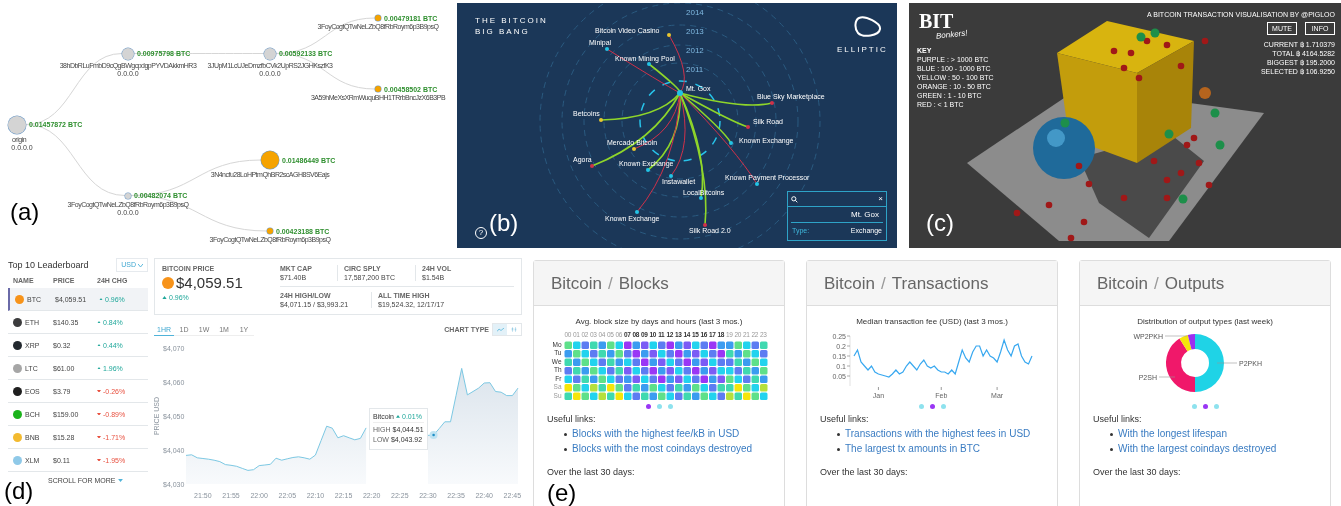 This screenshot has height=506, width=1341. Describe the element at coordinates (511, 26) in the screenshot. I see `title: THE BITCOIN BIG BANG` at that location.